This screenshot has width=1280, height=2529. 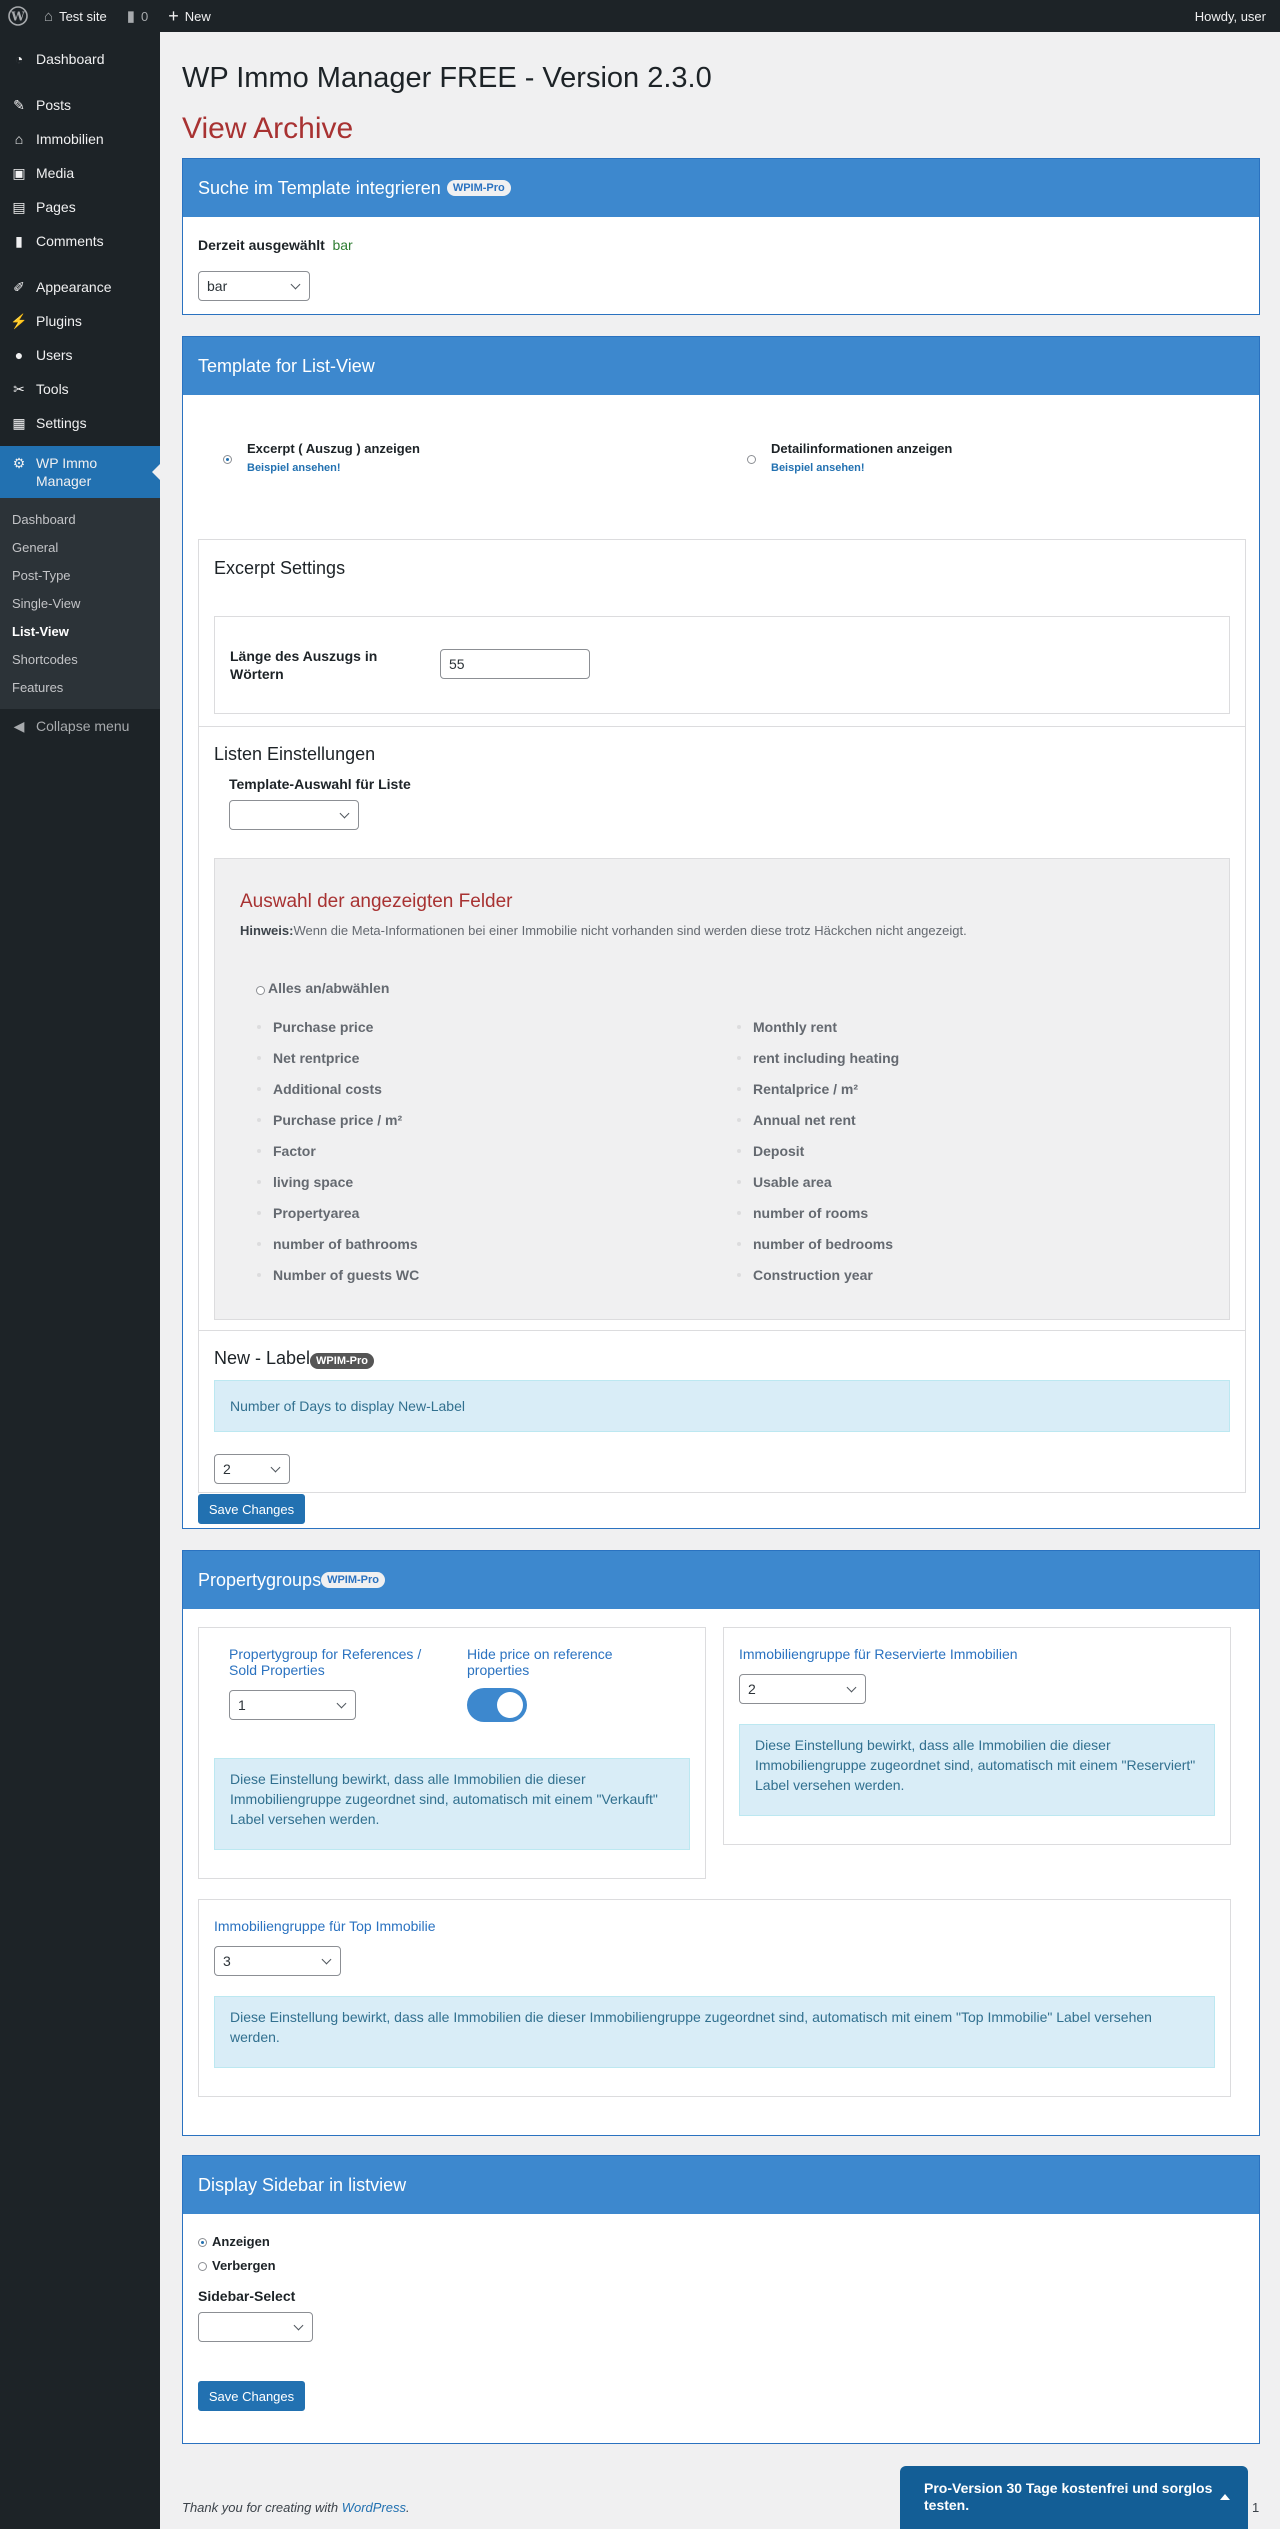 I want to click on comment-icon: ▮, so click(x=19, y=240).